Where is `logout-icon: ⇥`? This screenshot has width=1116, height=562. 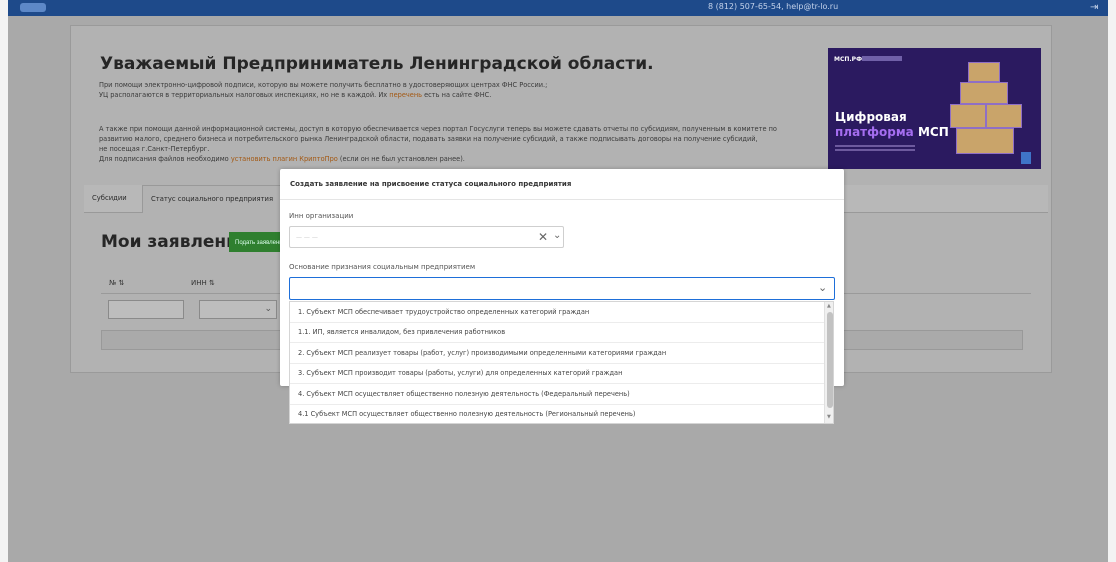 logout-icon: ⇥ is located at coordinates (1094, 7).